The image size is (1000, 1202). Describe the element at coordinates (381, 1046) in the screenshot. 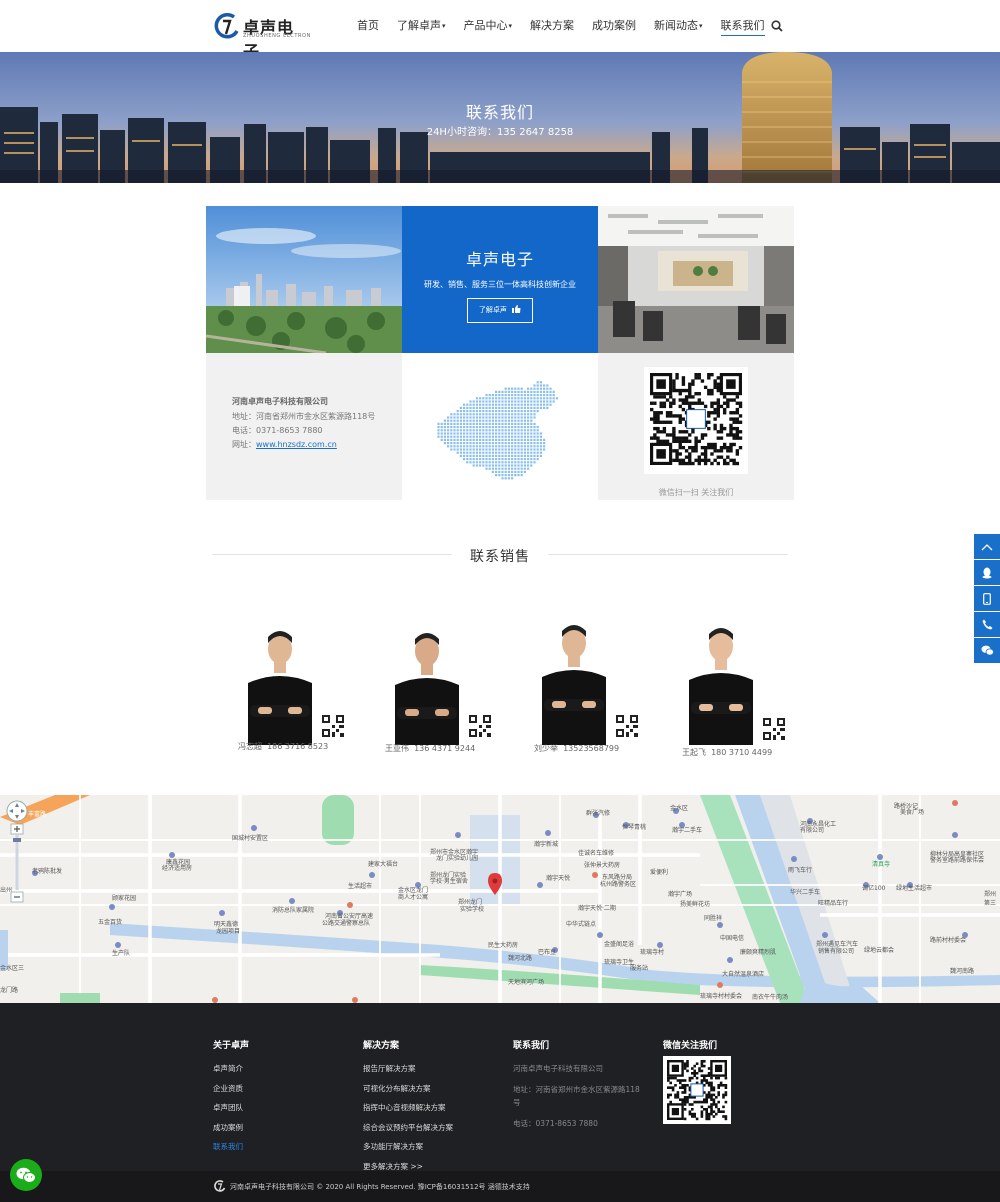

I see `footer-solutions-title: 解决方案` at that location.